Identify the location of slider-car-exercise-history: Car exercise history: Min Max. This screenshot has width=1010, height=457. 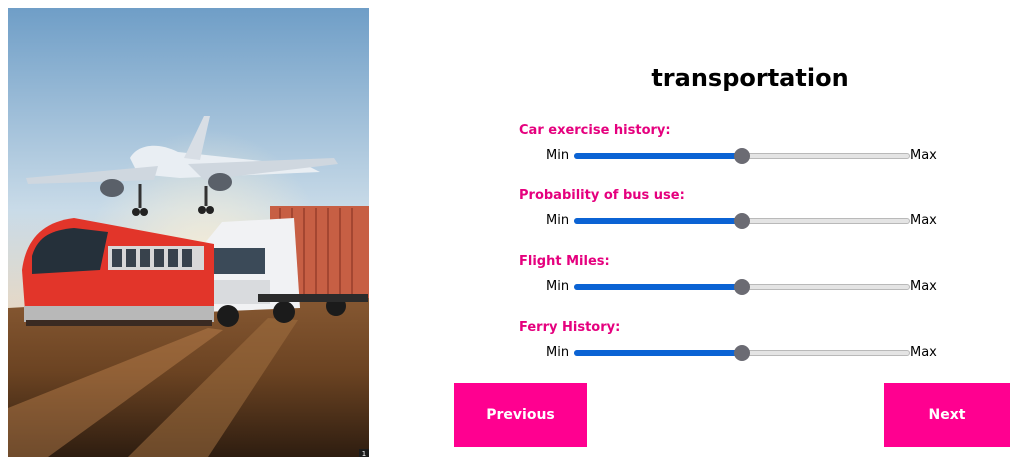
(734, 148).